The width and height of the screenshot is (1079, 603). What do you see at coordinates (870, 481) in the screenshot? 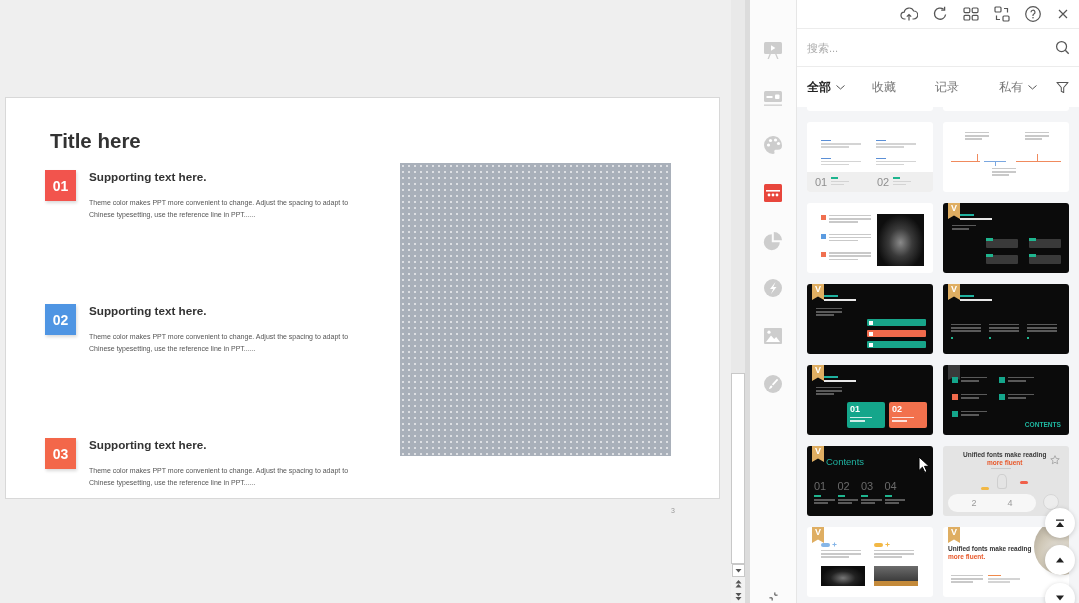
I see `template-thumbnail: V Contents 01 02 03 04` at bounding box center [870, 481].